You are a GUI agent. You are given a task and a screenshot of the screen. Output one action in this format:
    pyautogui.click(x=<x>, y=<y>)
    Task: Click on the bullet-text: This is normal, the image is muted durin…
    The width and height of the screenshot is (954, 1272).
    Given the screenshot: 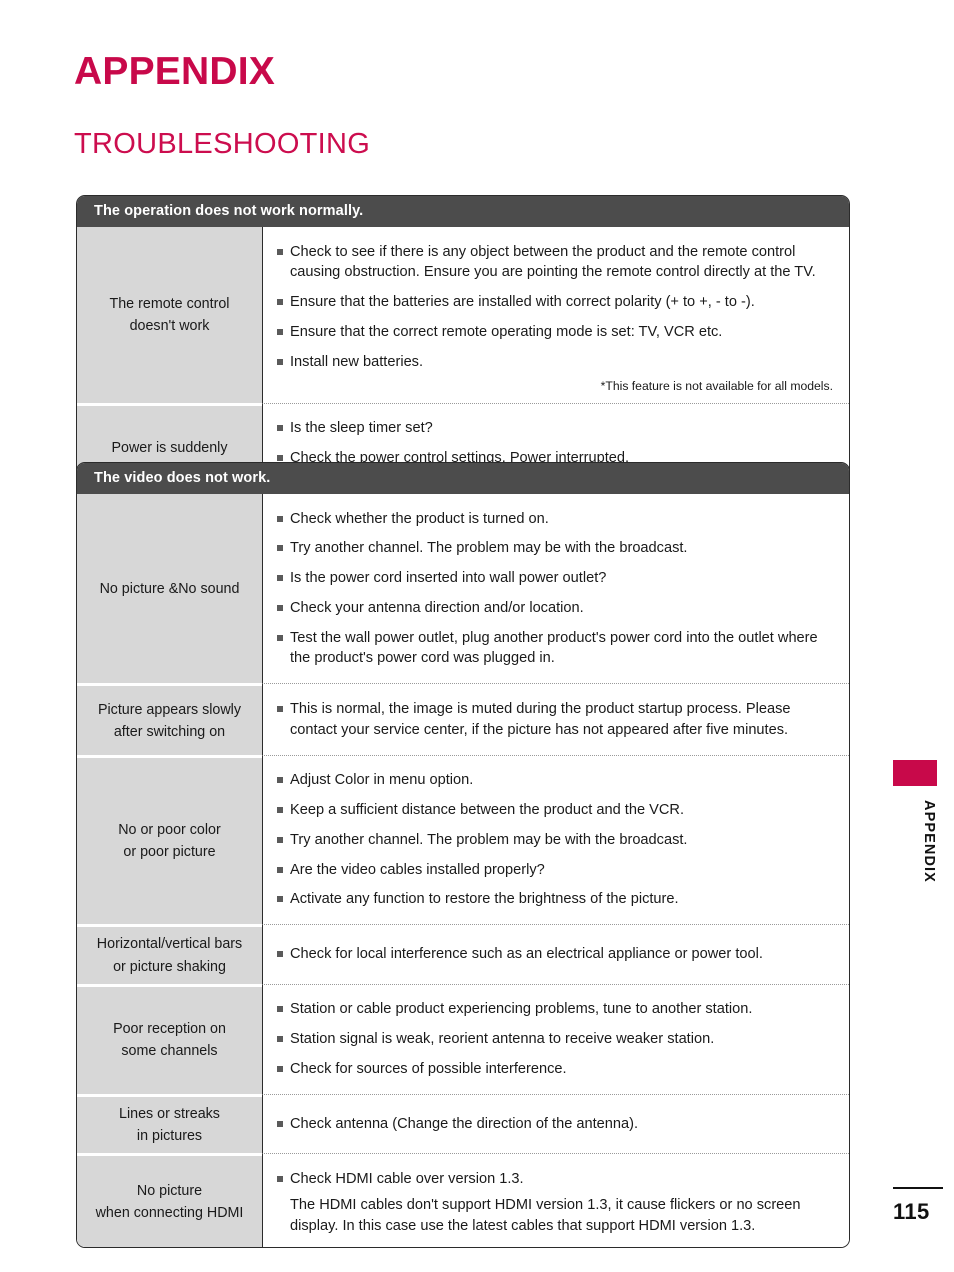 What is the action you would take?
    pyautogui.click(x=540, y=719)
    